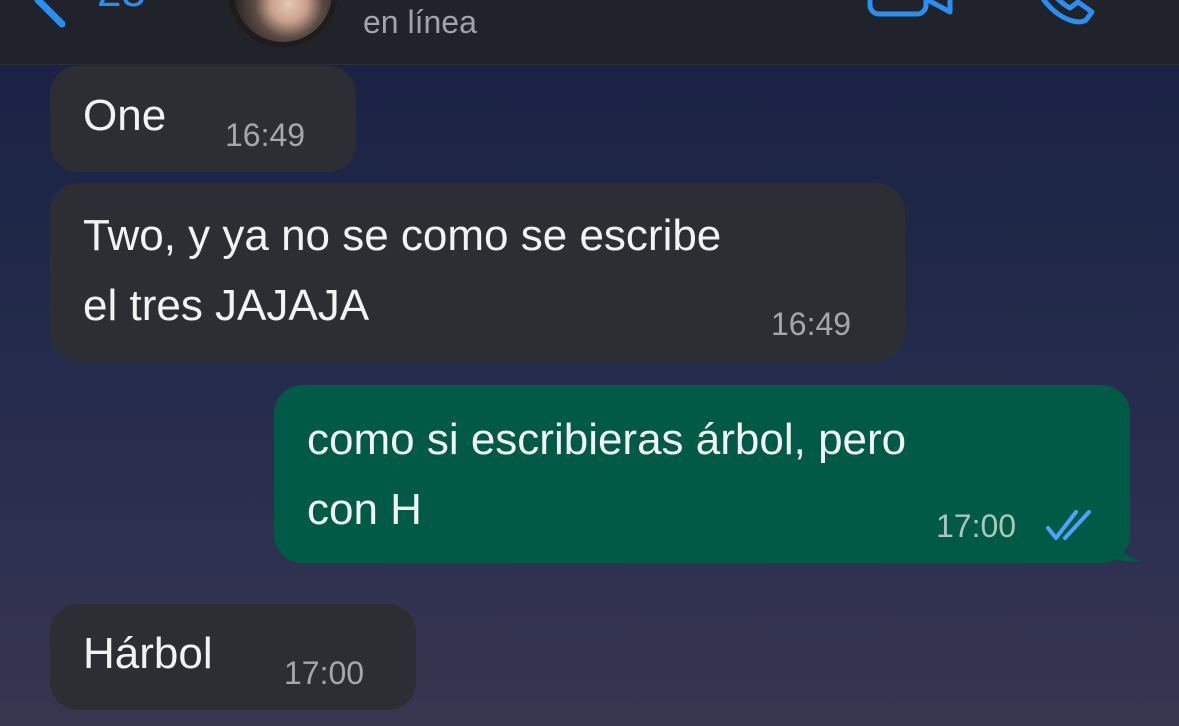 The image size is (1179, 726). What do you see at coordinates (121, 7) in the screenshot?
I see `unread-count-badge: 25` at bounding box center [121, 7].